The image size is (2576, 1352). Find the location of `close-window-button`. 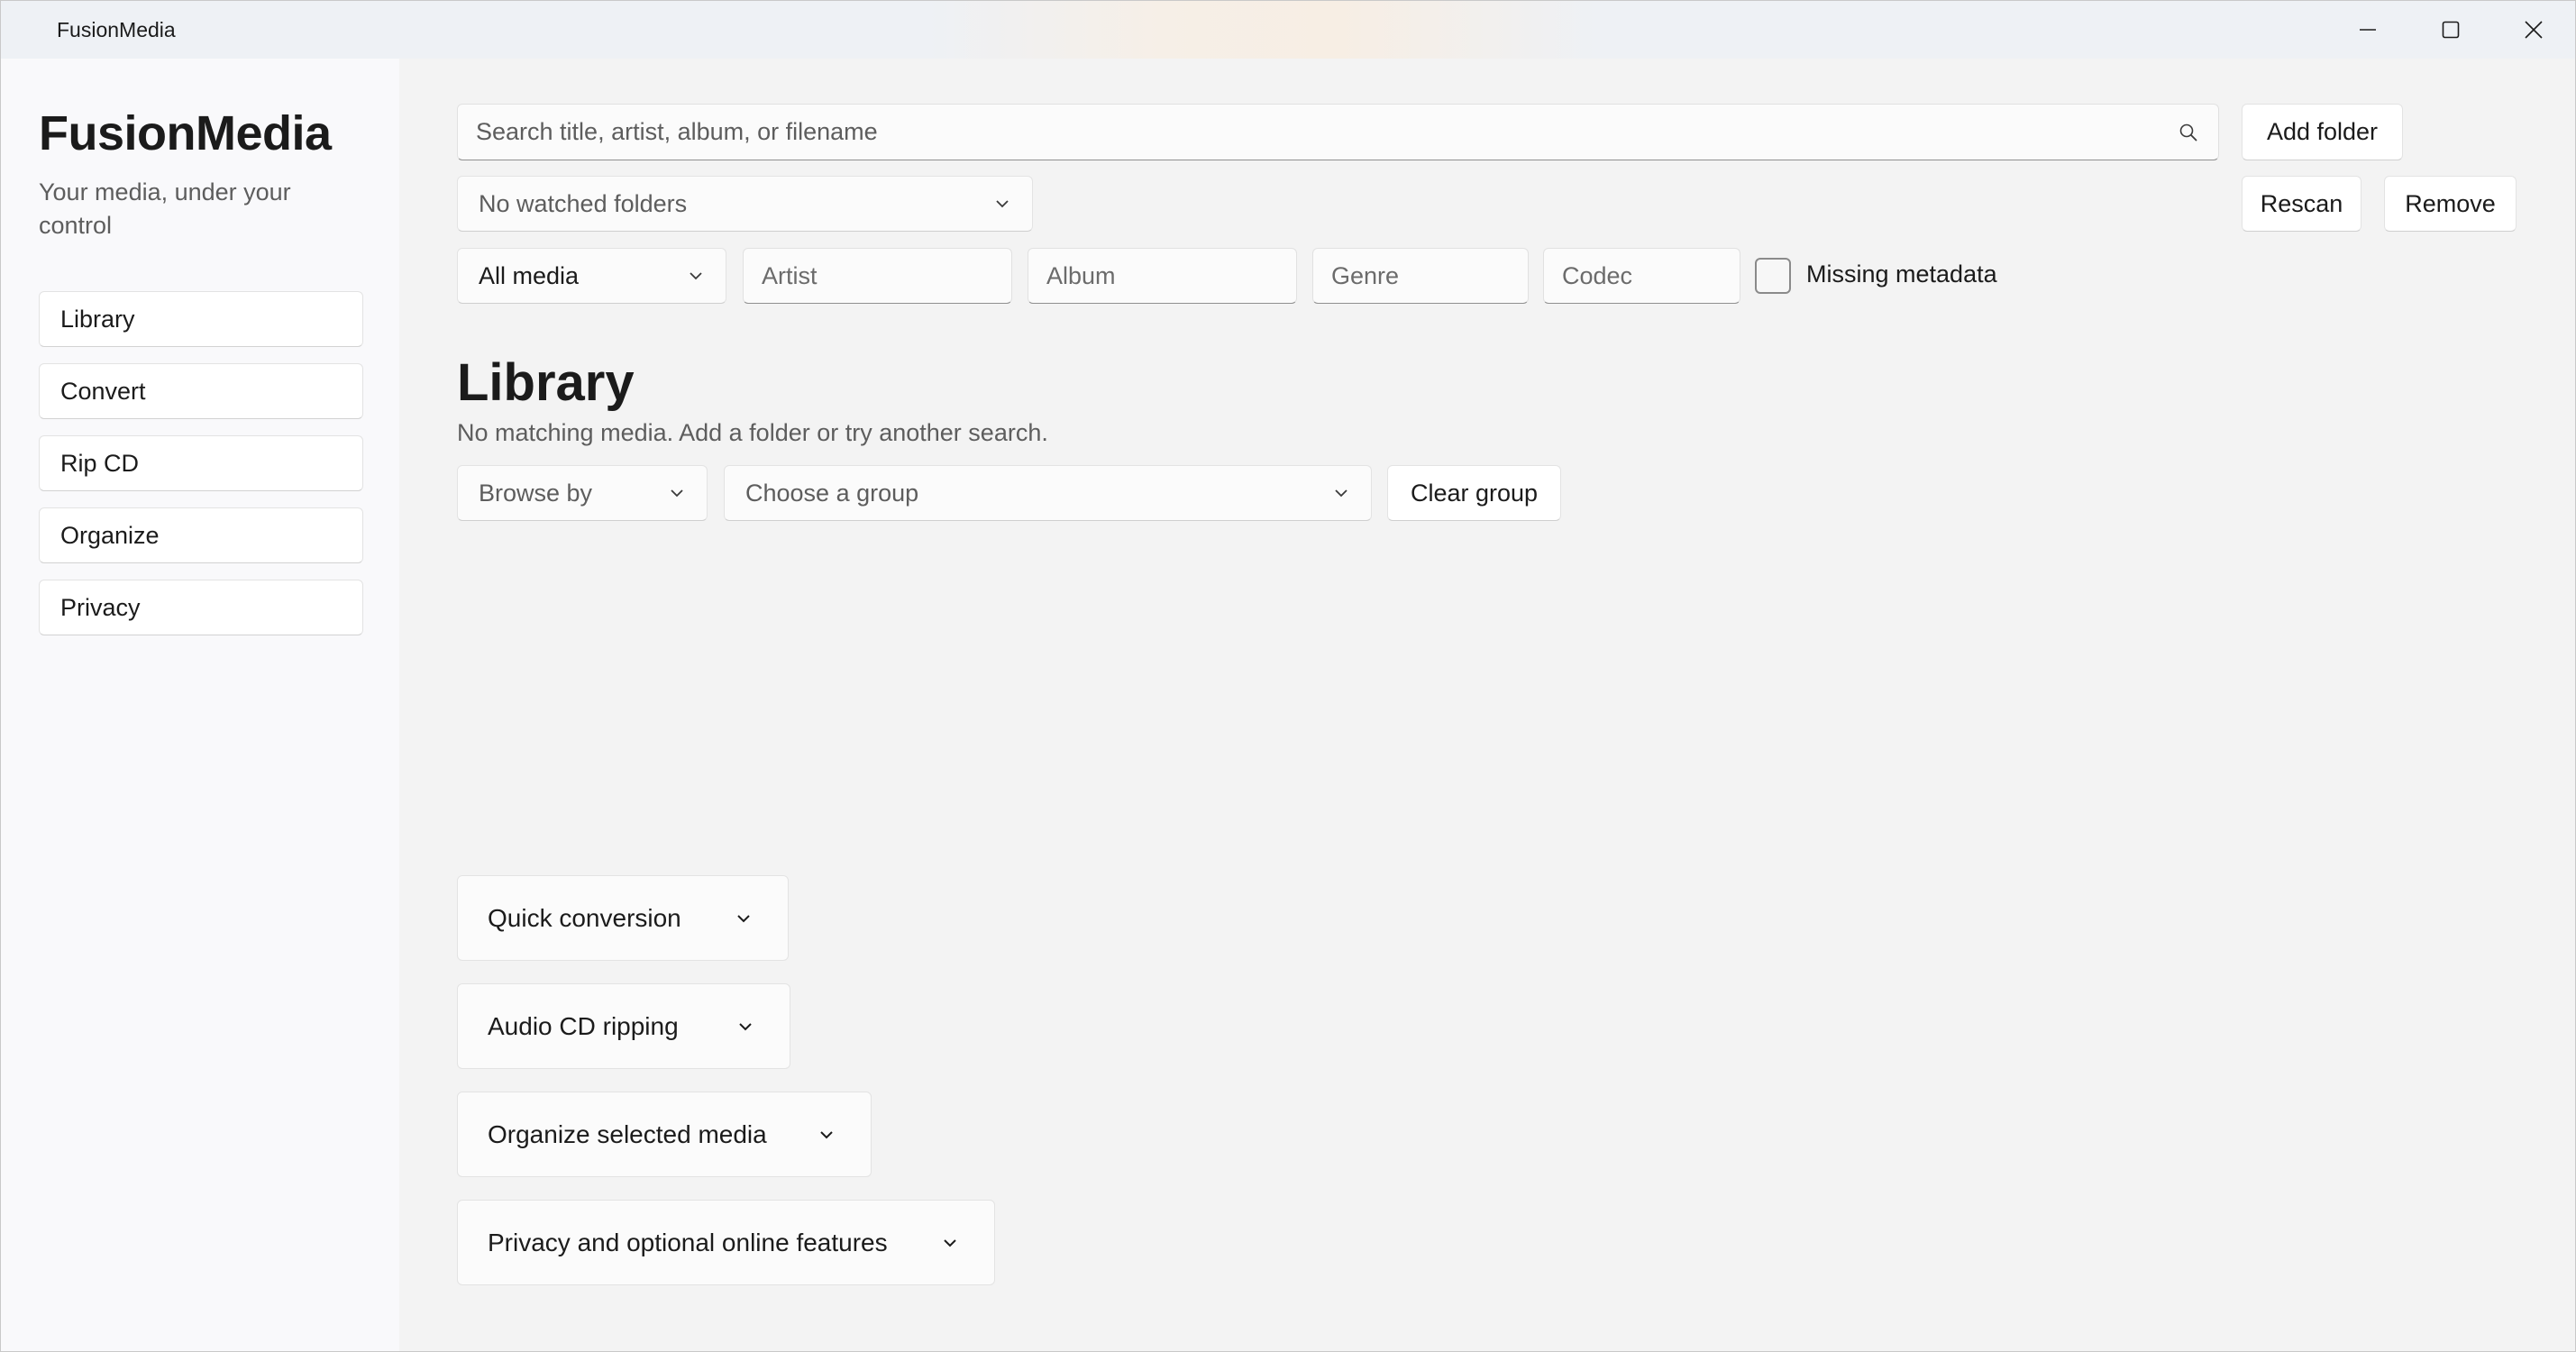

close-window-button is located at coordinates (2533, 30).